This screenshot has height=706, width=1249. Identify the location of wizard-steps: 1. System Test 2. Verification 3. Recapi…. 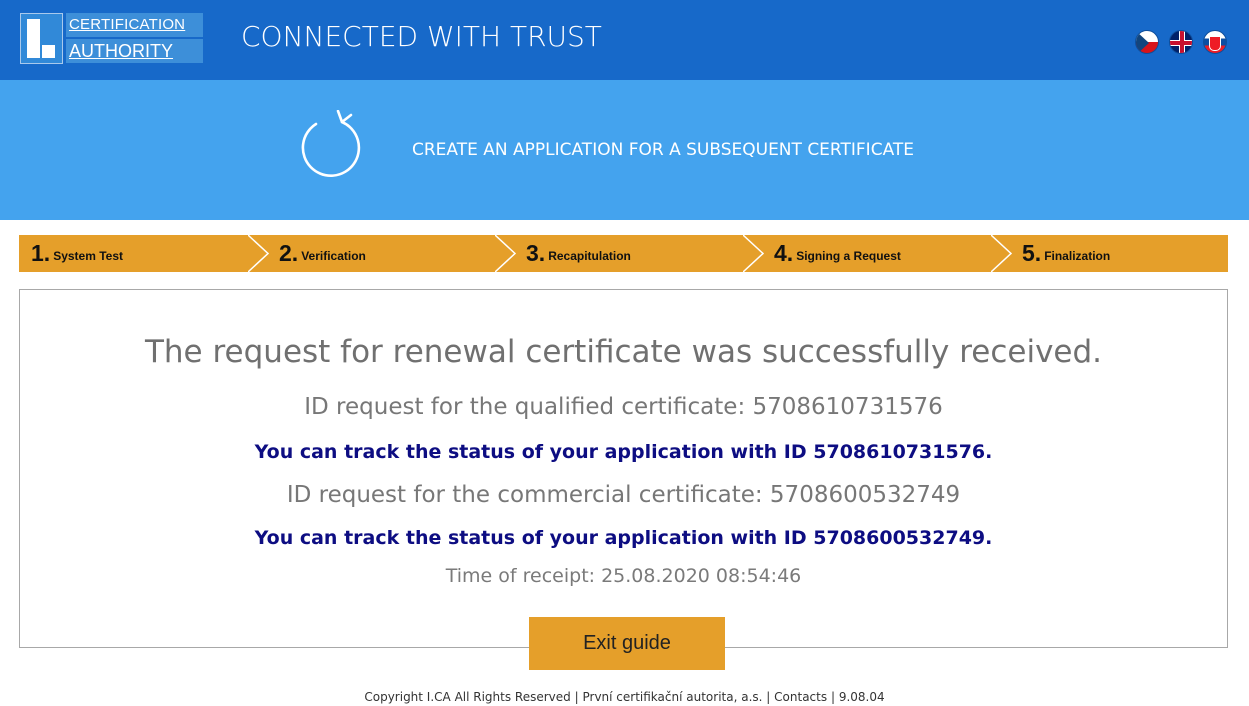
(623, 253).